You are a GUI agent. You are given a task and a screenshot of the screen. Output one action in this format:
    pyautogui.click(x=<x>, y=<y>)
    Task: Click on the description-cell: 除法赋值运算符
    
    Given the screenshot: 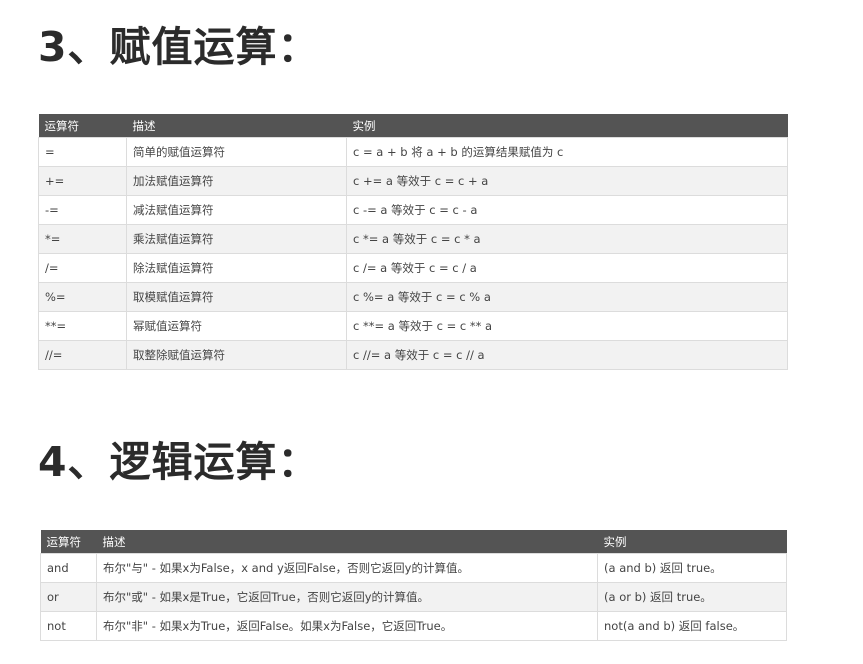 What is the action you would take?
    pyautogui.click(x=236, y=268)
    